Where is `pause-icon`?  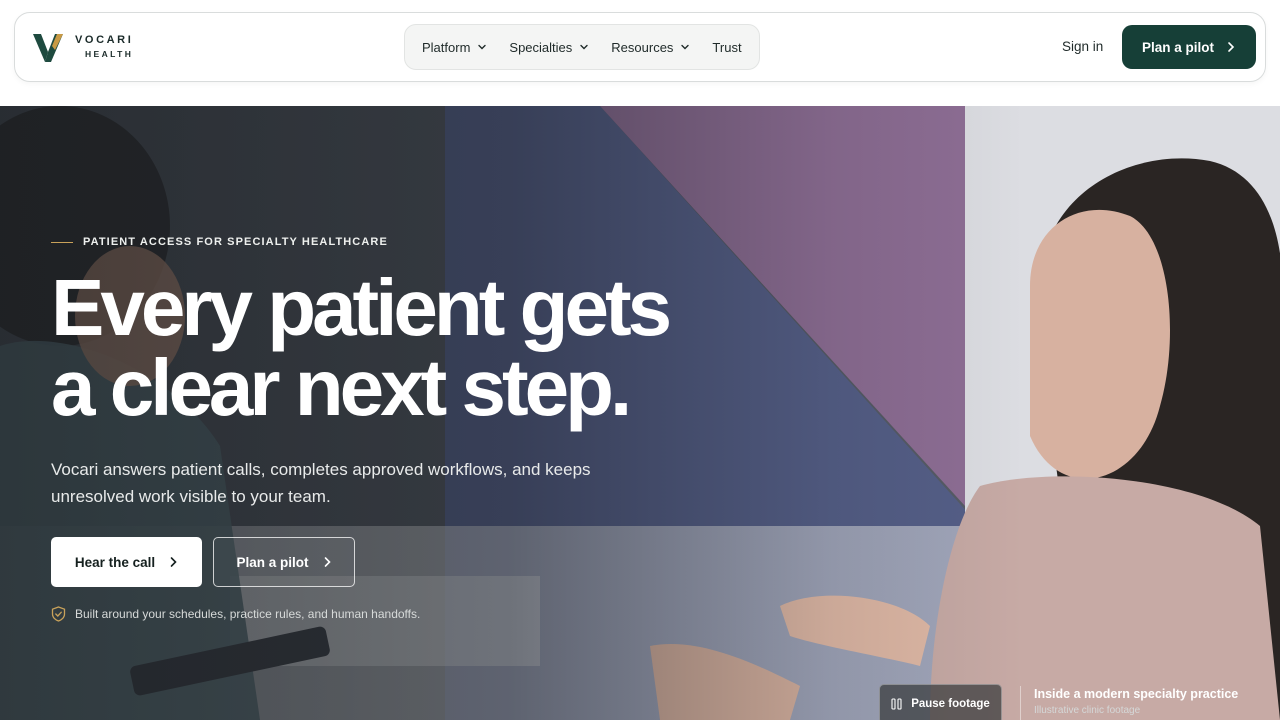 pause-icon is located at coordinates (896, 704).